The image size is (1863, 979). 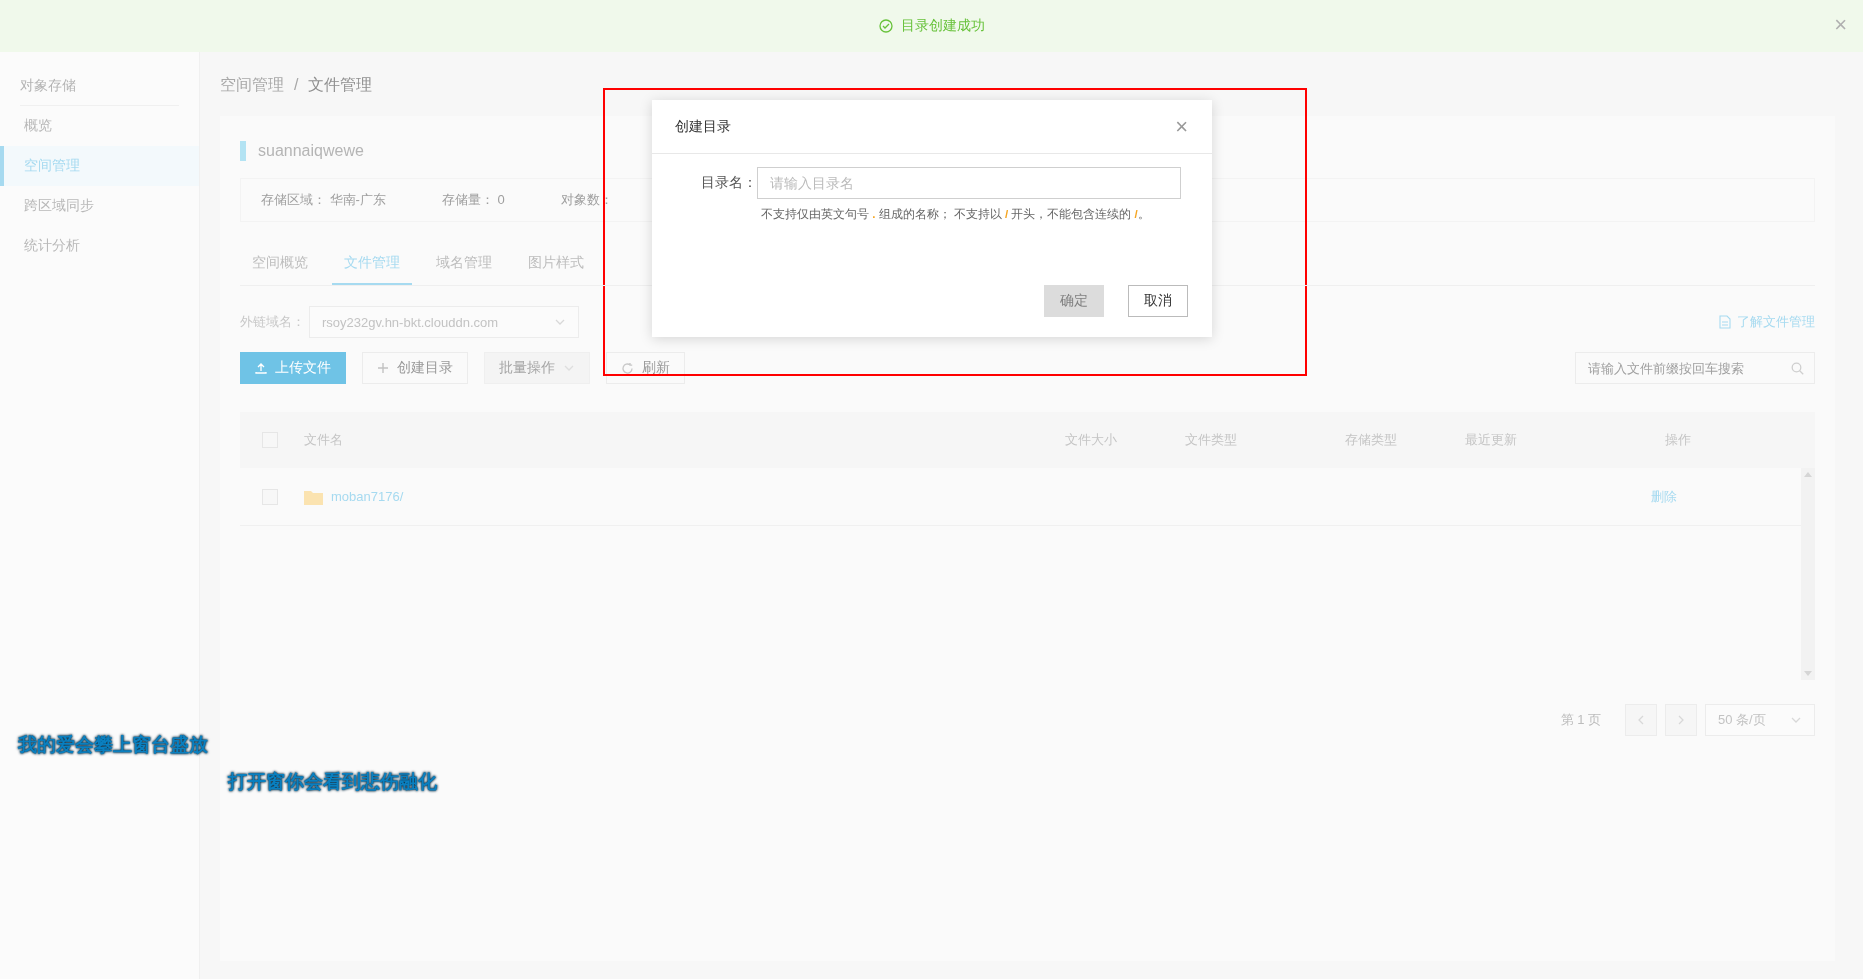 I want to click on lyric-line: 打开窗你会看到悲伤融化, so click(x=332, y=782).